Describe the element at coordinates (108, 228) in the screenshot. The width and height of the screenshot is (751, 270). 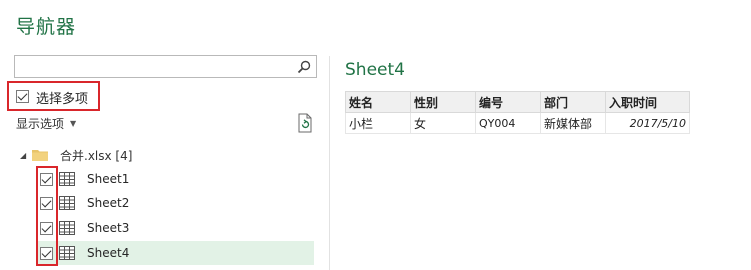
I see `sheet-label: Sheet3` at that location.